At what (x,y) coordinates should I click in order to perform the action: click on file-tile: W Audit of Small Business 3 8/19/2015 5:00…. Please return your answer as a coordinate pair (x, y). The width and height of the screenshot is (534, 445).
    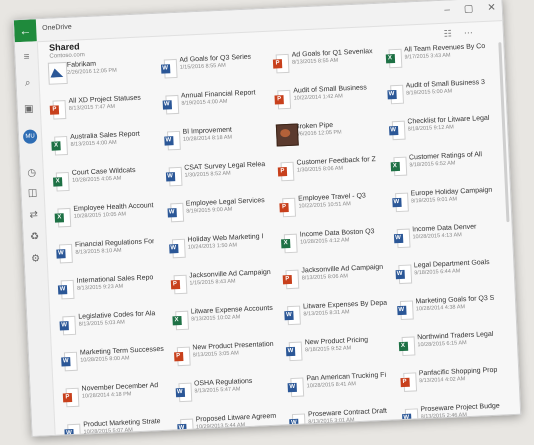
    Looking at the image, I should click on (442, 94).